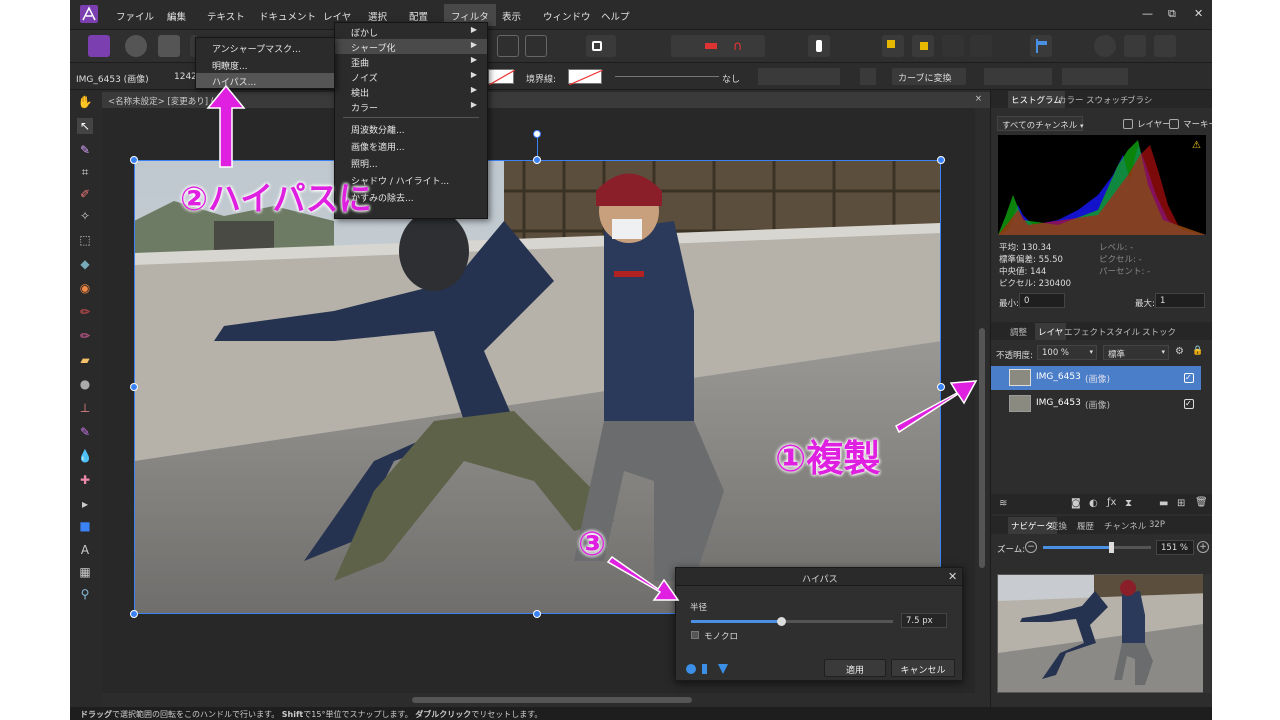 This screenshot has width=1280, height=720. I want to click on dialog-close-icon: ✕, so click(952, 576).